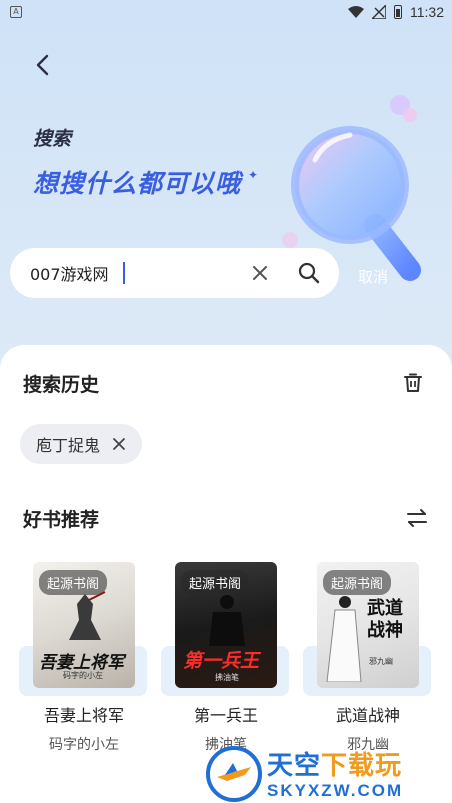 This screenshot has height=803, width=452. What do you see at coordinates (253, 175) in the screenshot?
I see `sparkle-icon: ✦` at bounding box center [253, 175].